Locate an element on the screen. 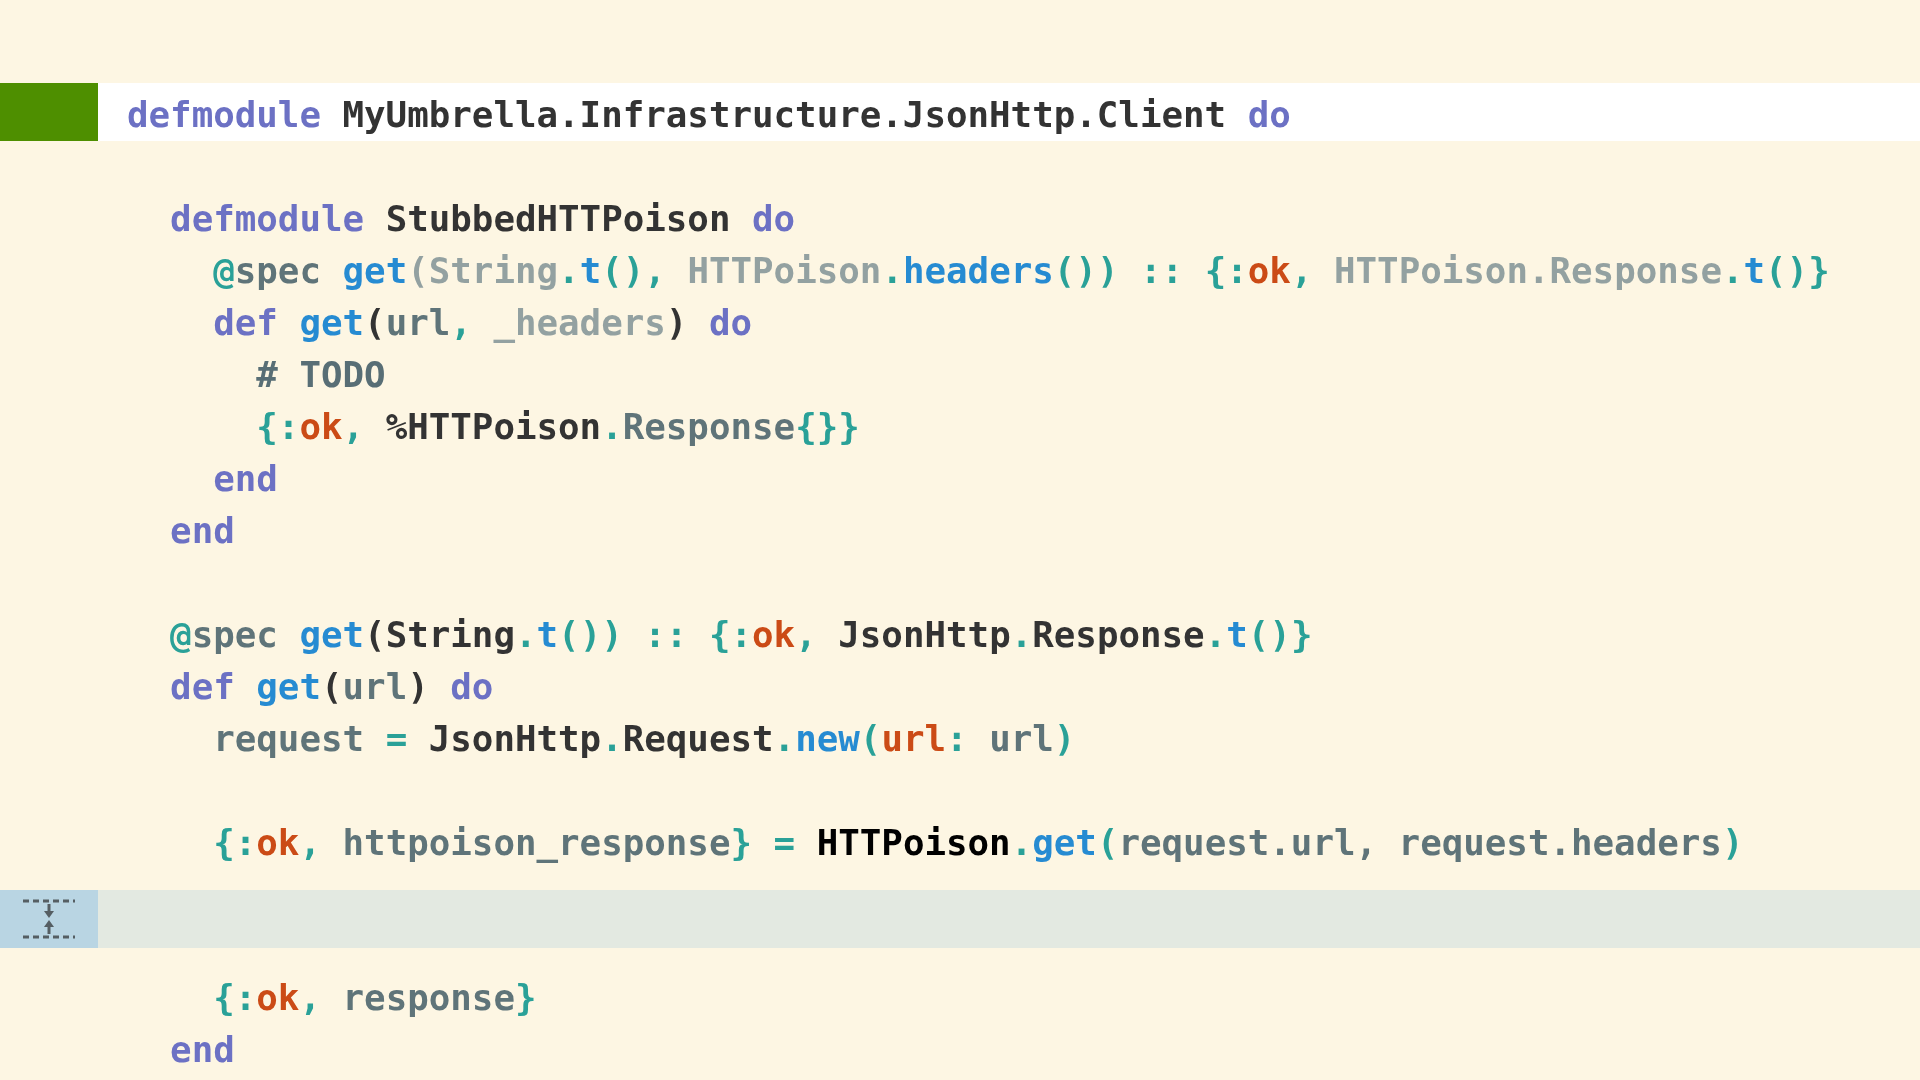  punctuation: (), is located at coordinates (634, 270).